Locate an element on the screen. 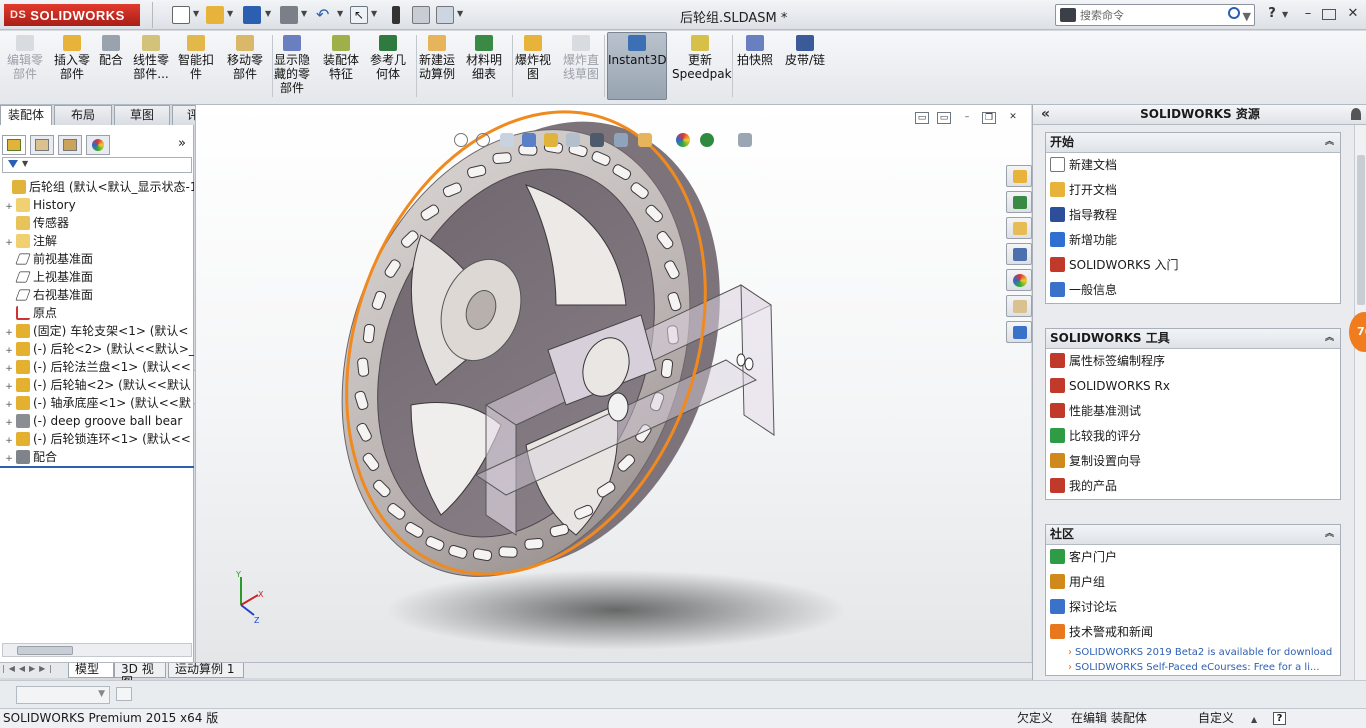 Image resolution: width=1366 pixels, height=728 pixels. tab-2: 草图 is located at coordinates (142, 115).